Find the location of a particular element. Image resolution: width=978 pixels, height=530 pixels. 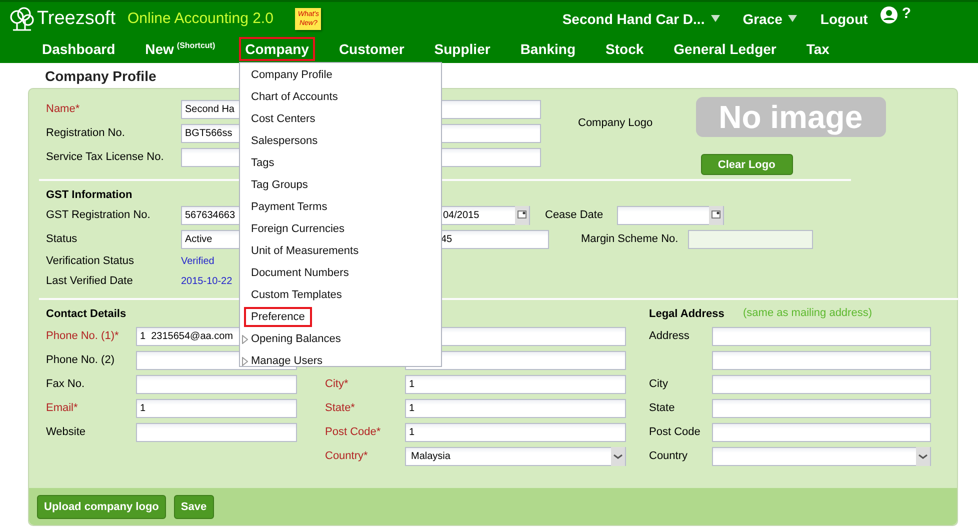

nav-tab: Tax is located at coordinates (818, 49).